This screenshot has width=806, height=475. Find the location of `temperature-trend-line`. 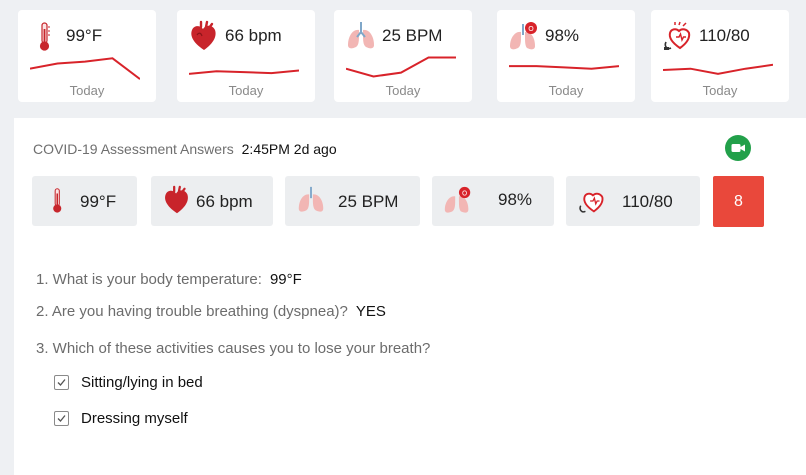

temperature-trend-line is located at coordinates (85, 68).